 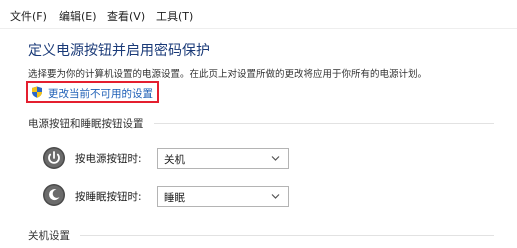 What do you see at coordinates (28, 16) in the screenshot?
I see `menu-file: 文件(F)` at bounding box center [28, 16].